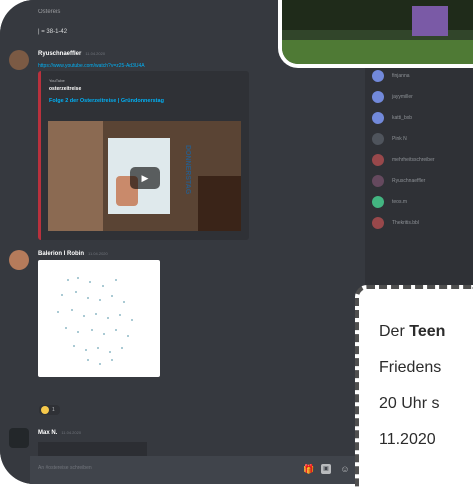  What do you see at coordinates (419, 140) in the screenshot?
I see `member-item: Pink N` at bounding box center [419, 140].